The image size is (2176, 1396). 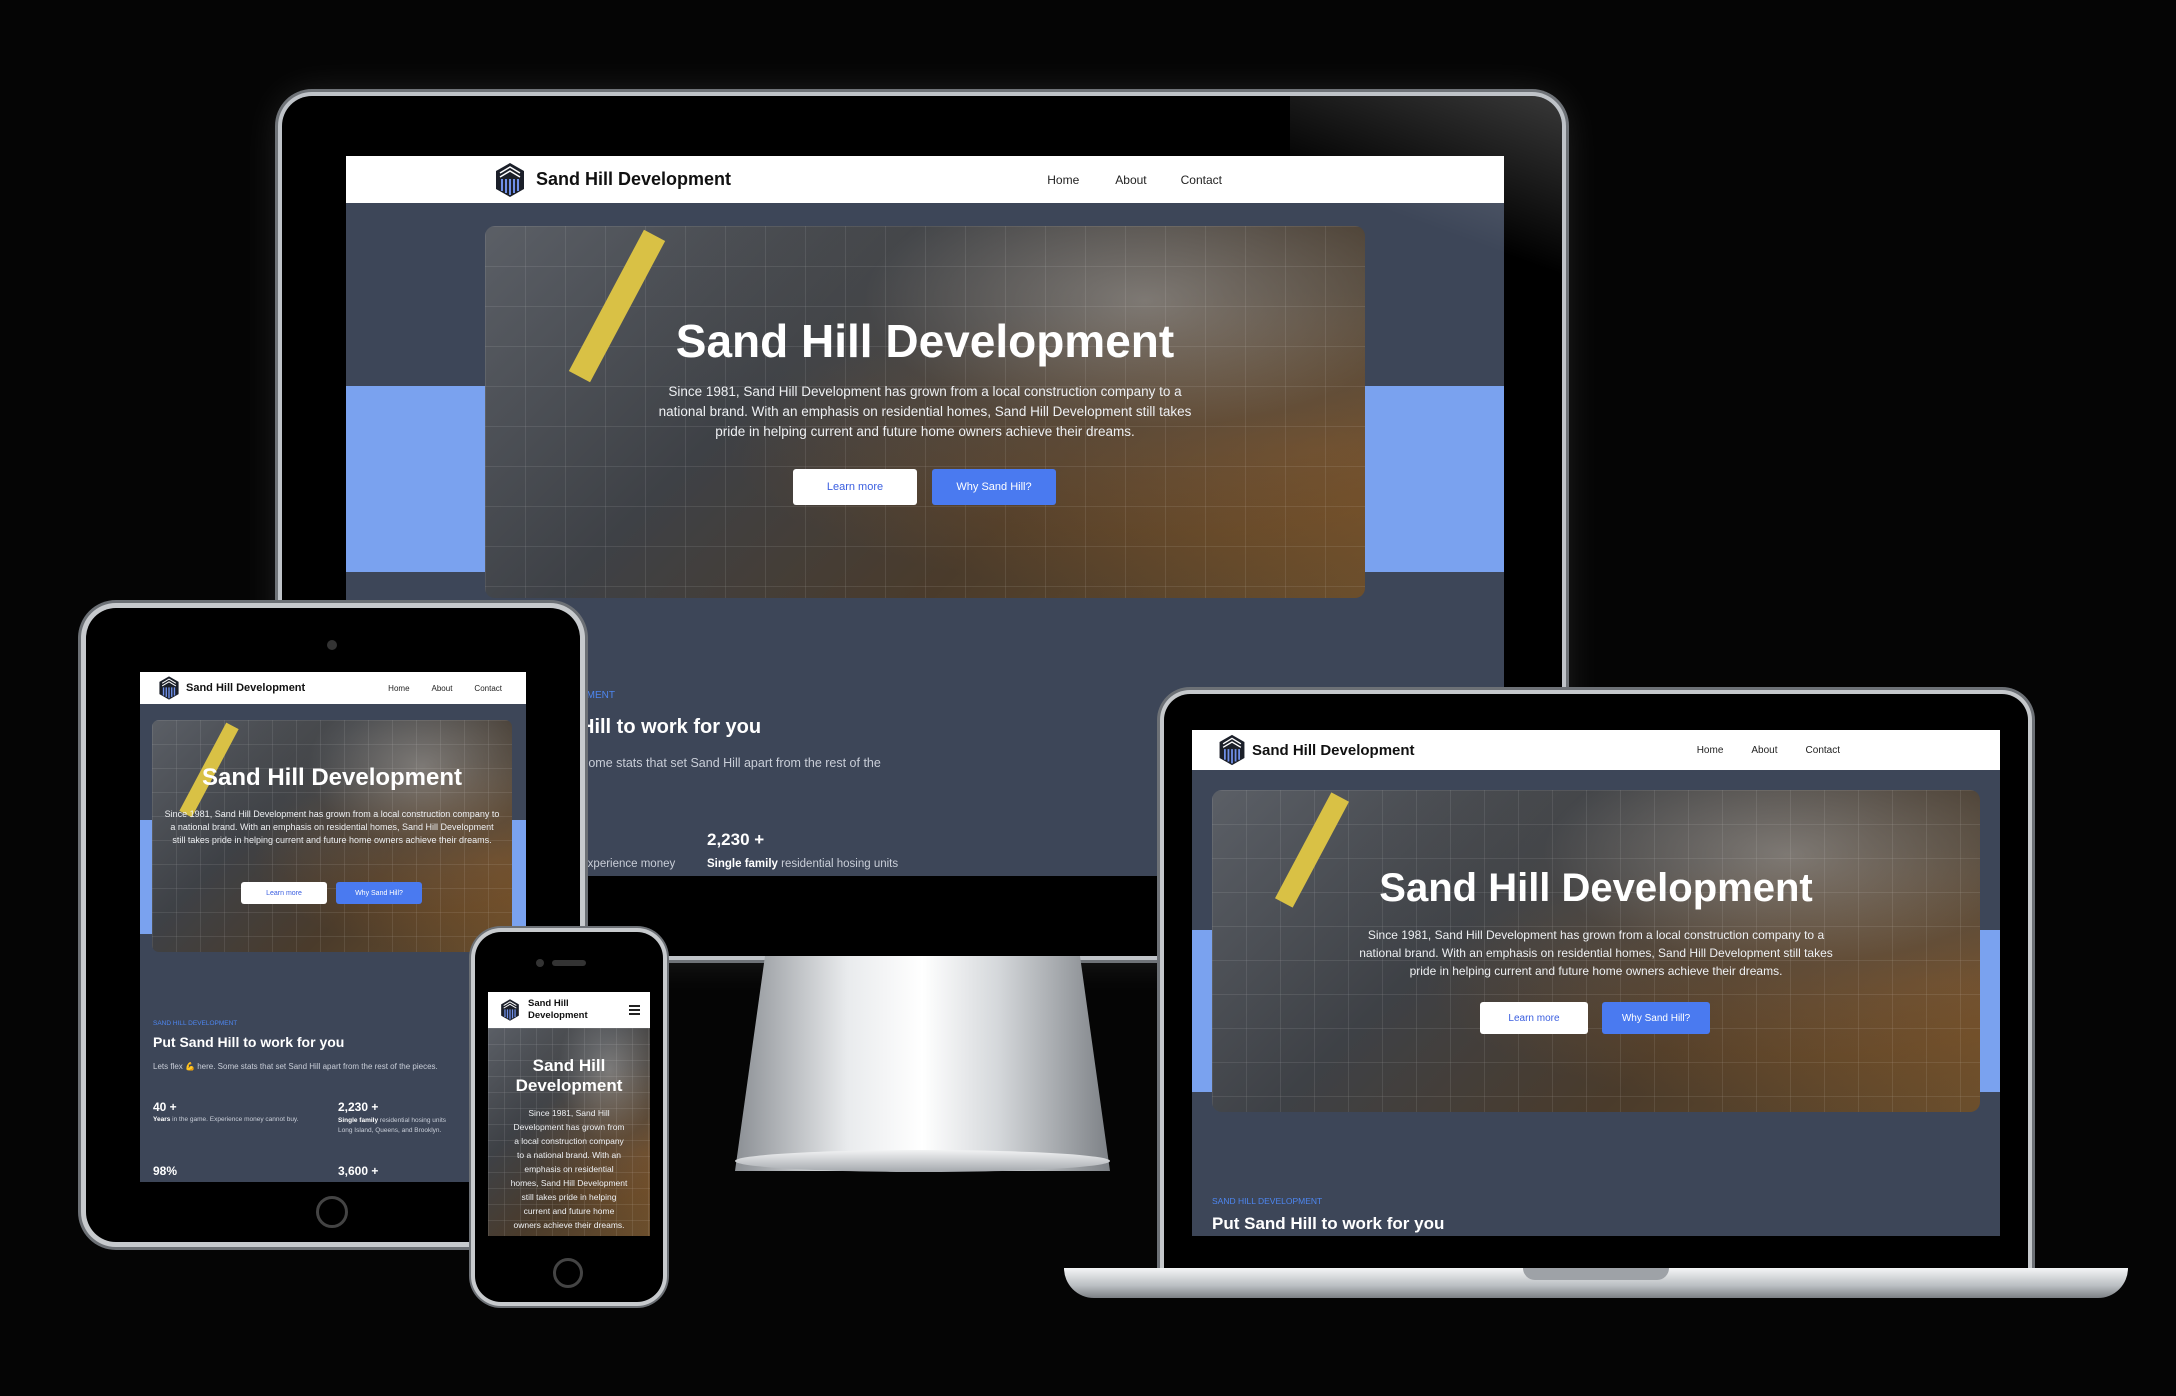 I want to click on stat-label: Single family residential hosing units, so click(x=802, y=864).